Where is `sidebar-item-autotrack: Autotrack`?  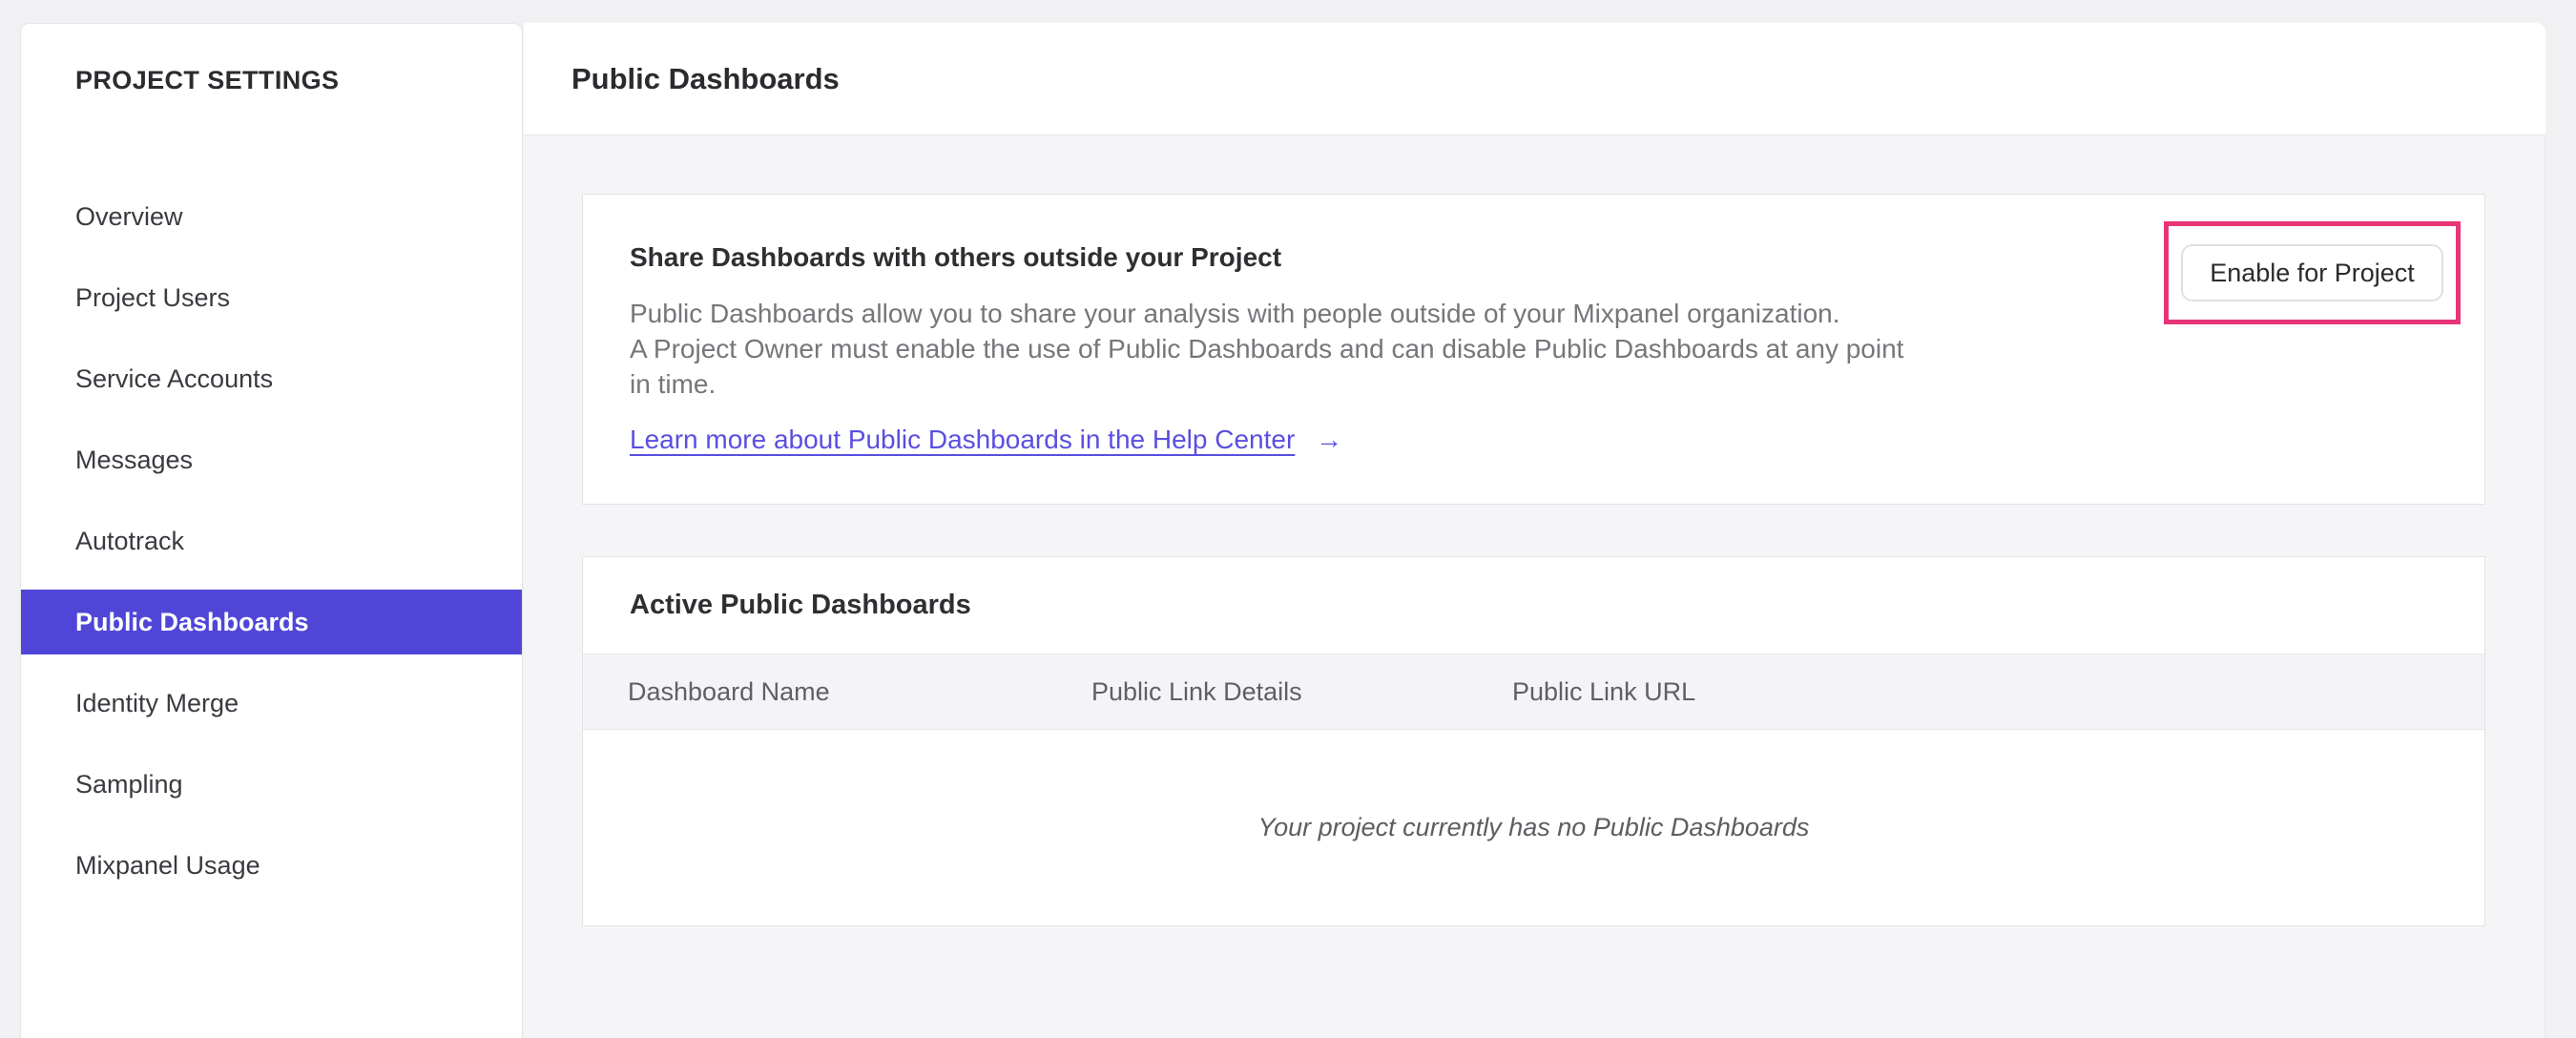
sidebar-item-autotrack: Autotrack is located at coordinates (271, 541).